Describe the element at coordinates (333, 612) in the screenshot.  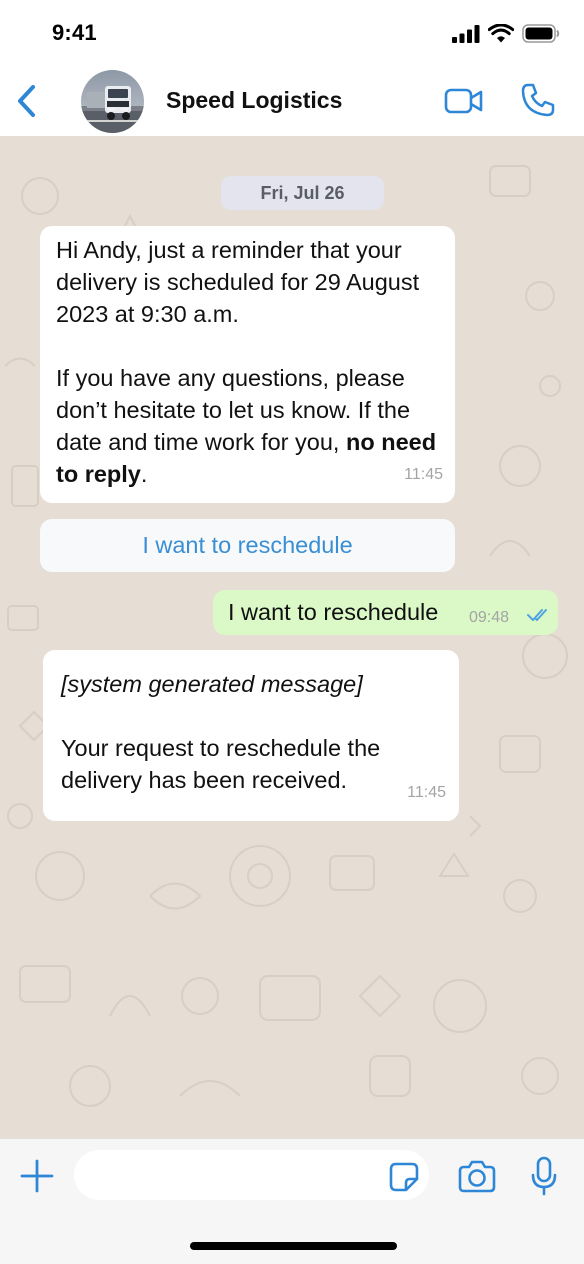
I see `message-text: I want to reschedule` at that location.